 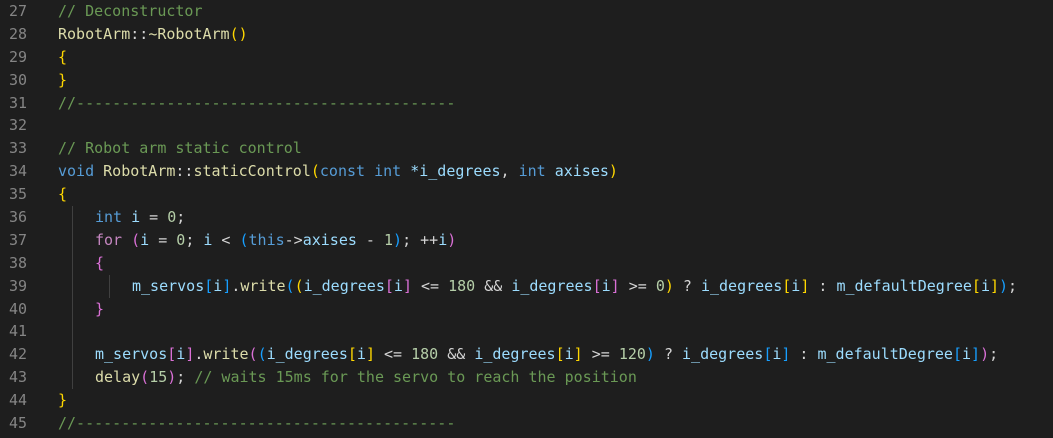 What do you see at coordinates (526, 194) in the screenshot?
I see `code-line: 35 {` at bounding box center [526, 194].